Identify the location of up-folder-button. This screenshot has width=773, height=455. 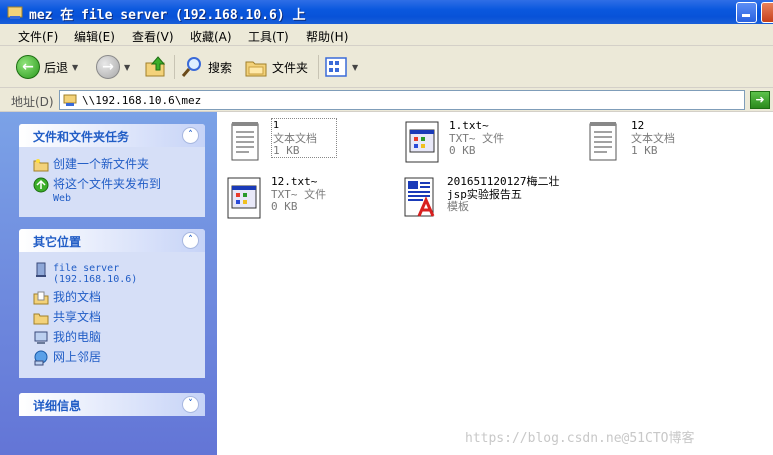
(156, 67).